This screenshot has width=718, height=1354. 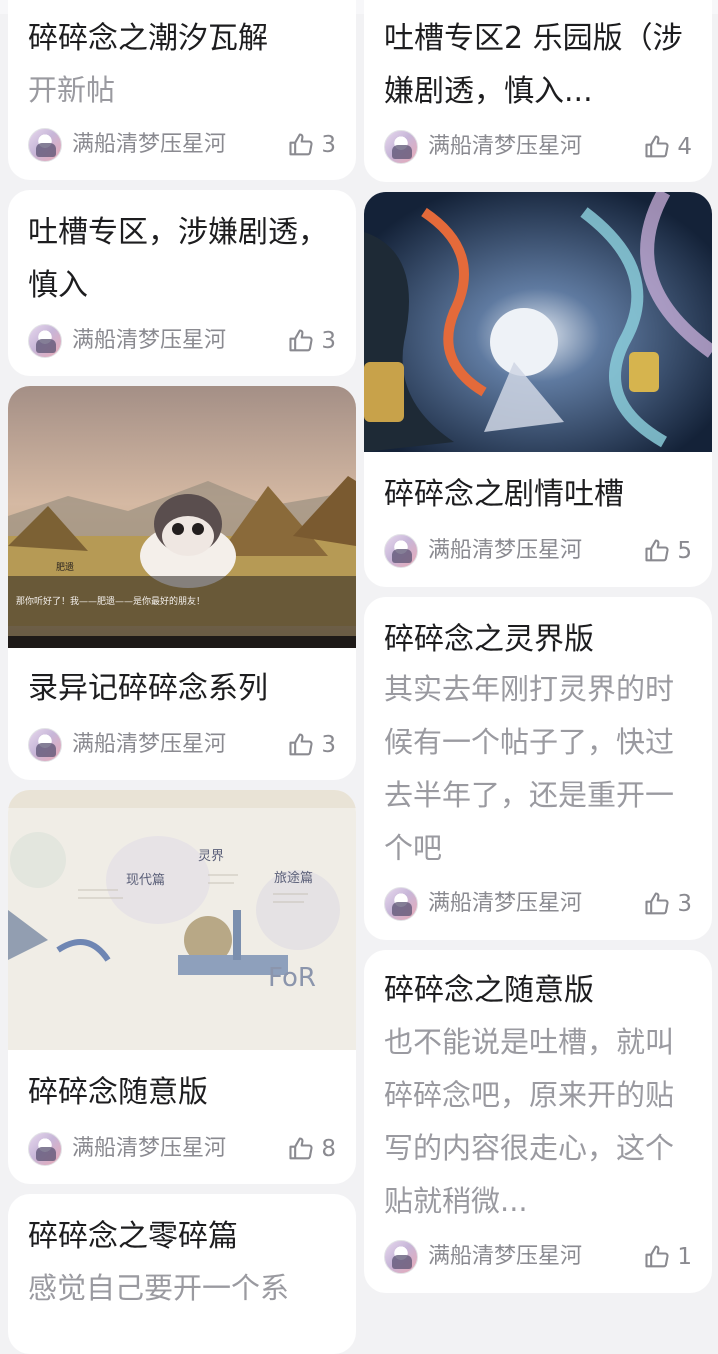 I want to click on like-button: 1, so click(x=667, y=1257).